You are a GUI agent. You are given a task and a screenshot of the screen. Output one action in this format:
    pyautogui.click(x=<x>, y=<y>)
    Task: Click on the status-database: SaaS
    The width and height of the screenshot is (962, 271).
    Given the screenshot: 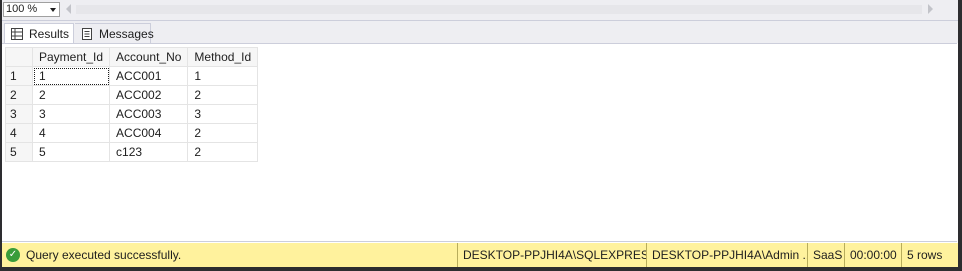 What is the action you would take?
    pyautogui.click(x=825, y=255)
    